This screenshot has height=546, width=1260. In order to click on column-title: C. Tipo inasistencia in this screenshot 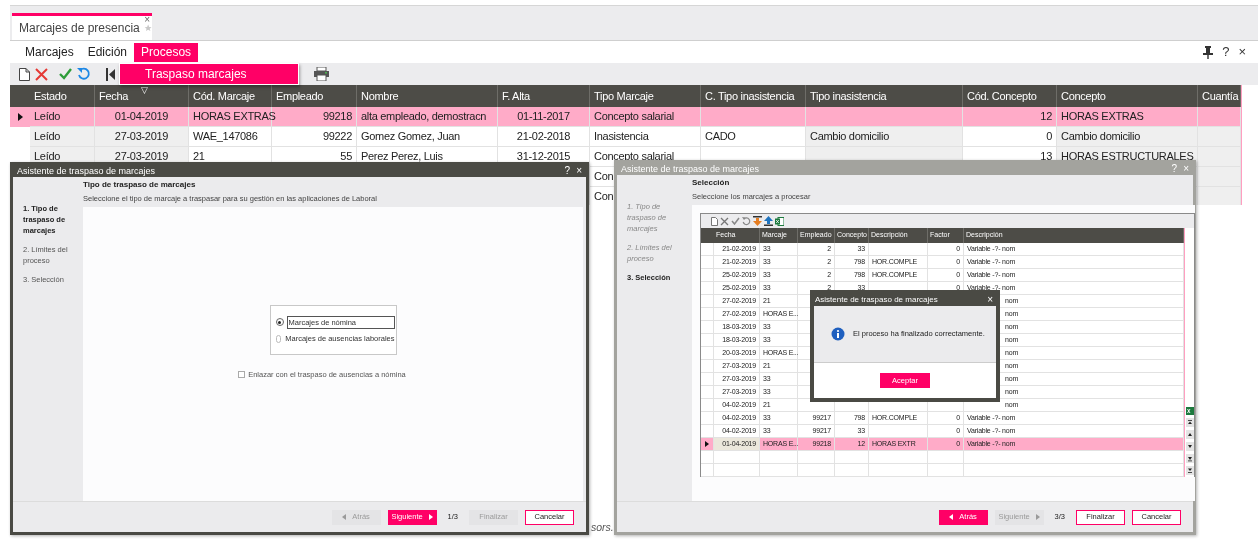, I will do `click(750, 96)`.